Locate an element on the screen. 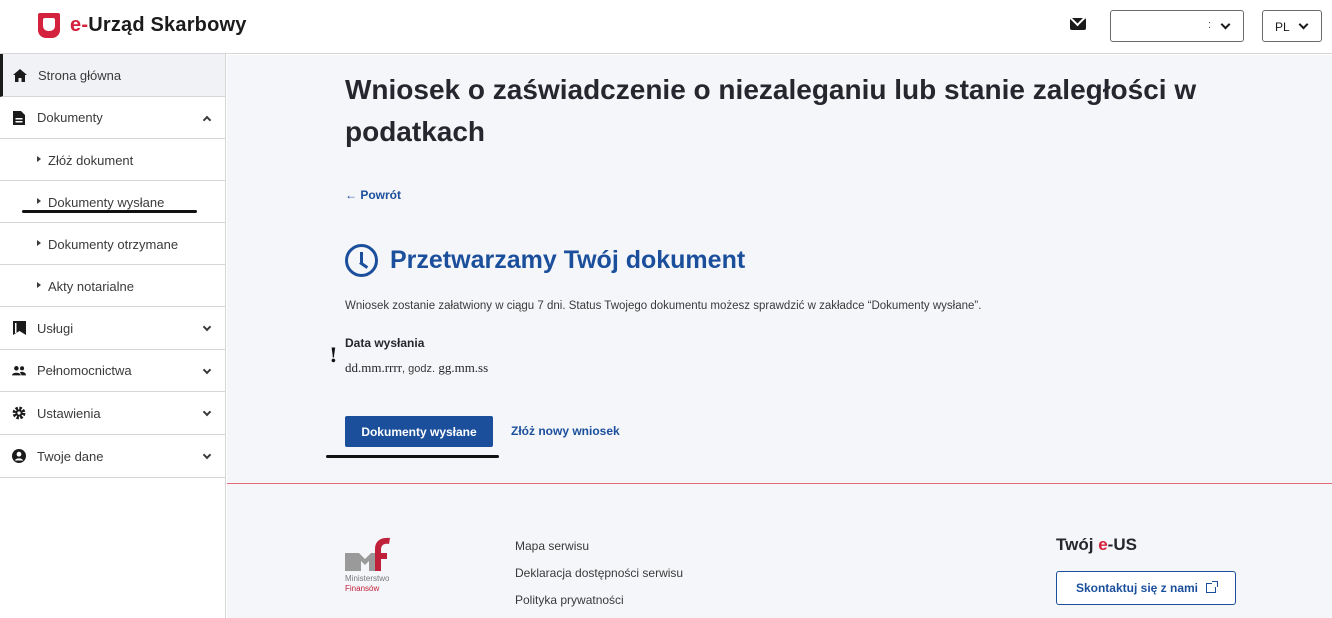 The width and height of the screenshot is (1332, 618). status-heading-text: Przetwarzamy Twój dokument is located at coordinates (568, 260).